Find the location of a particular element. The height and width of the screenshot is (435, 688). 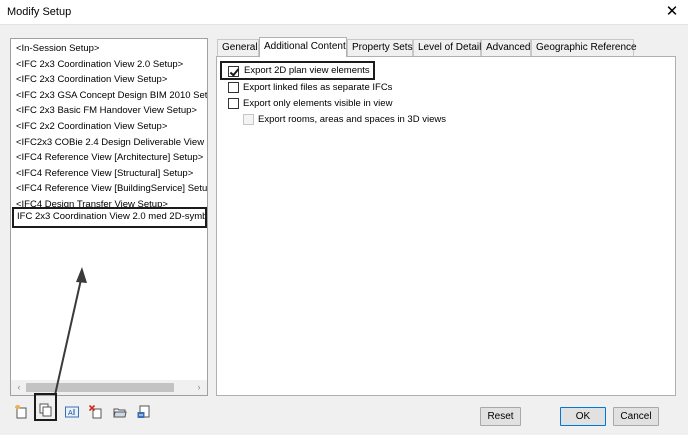

new-setup-icon is located at coordinates (23, 412).